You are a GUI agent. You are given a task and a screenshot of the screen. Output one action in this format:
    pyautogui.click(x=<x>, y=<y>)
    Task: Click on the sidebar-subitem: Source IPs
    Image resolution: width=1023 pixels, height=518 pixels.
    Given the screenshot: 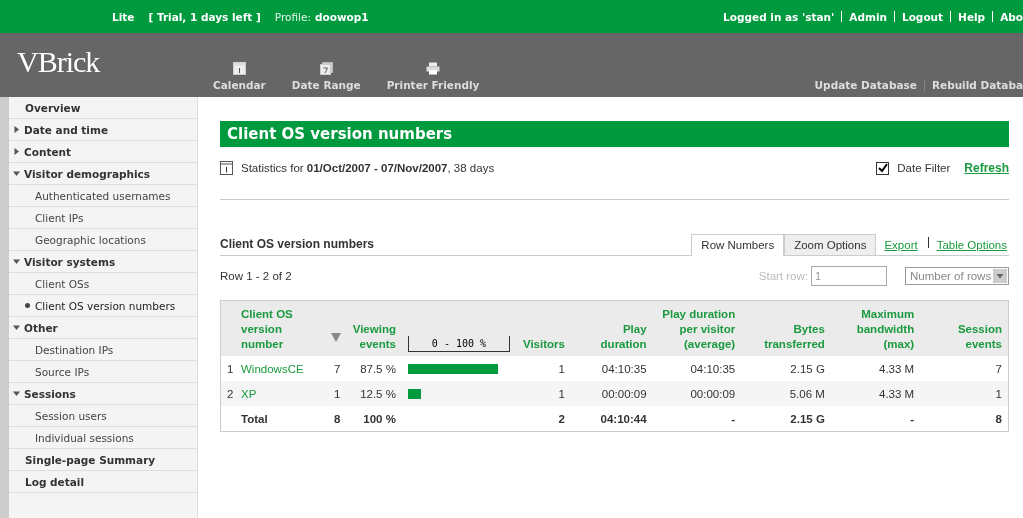 What is the action you would take?
    pyautogui.click(x=103, y=372)
    